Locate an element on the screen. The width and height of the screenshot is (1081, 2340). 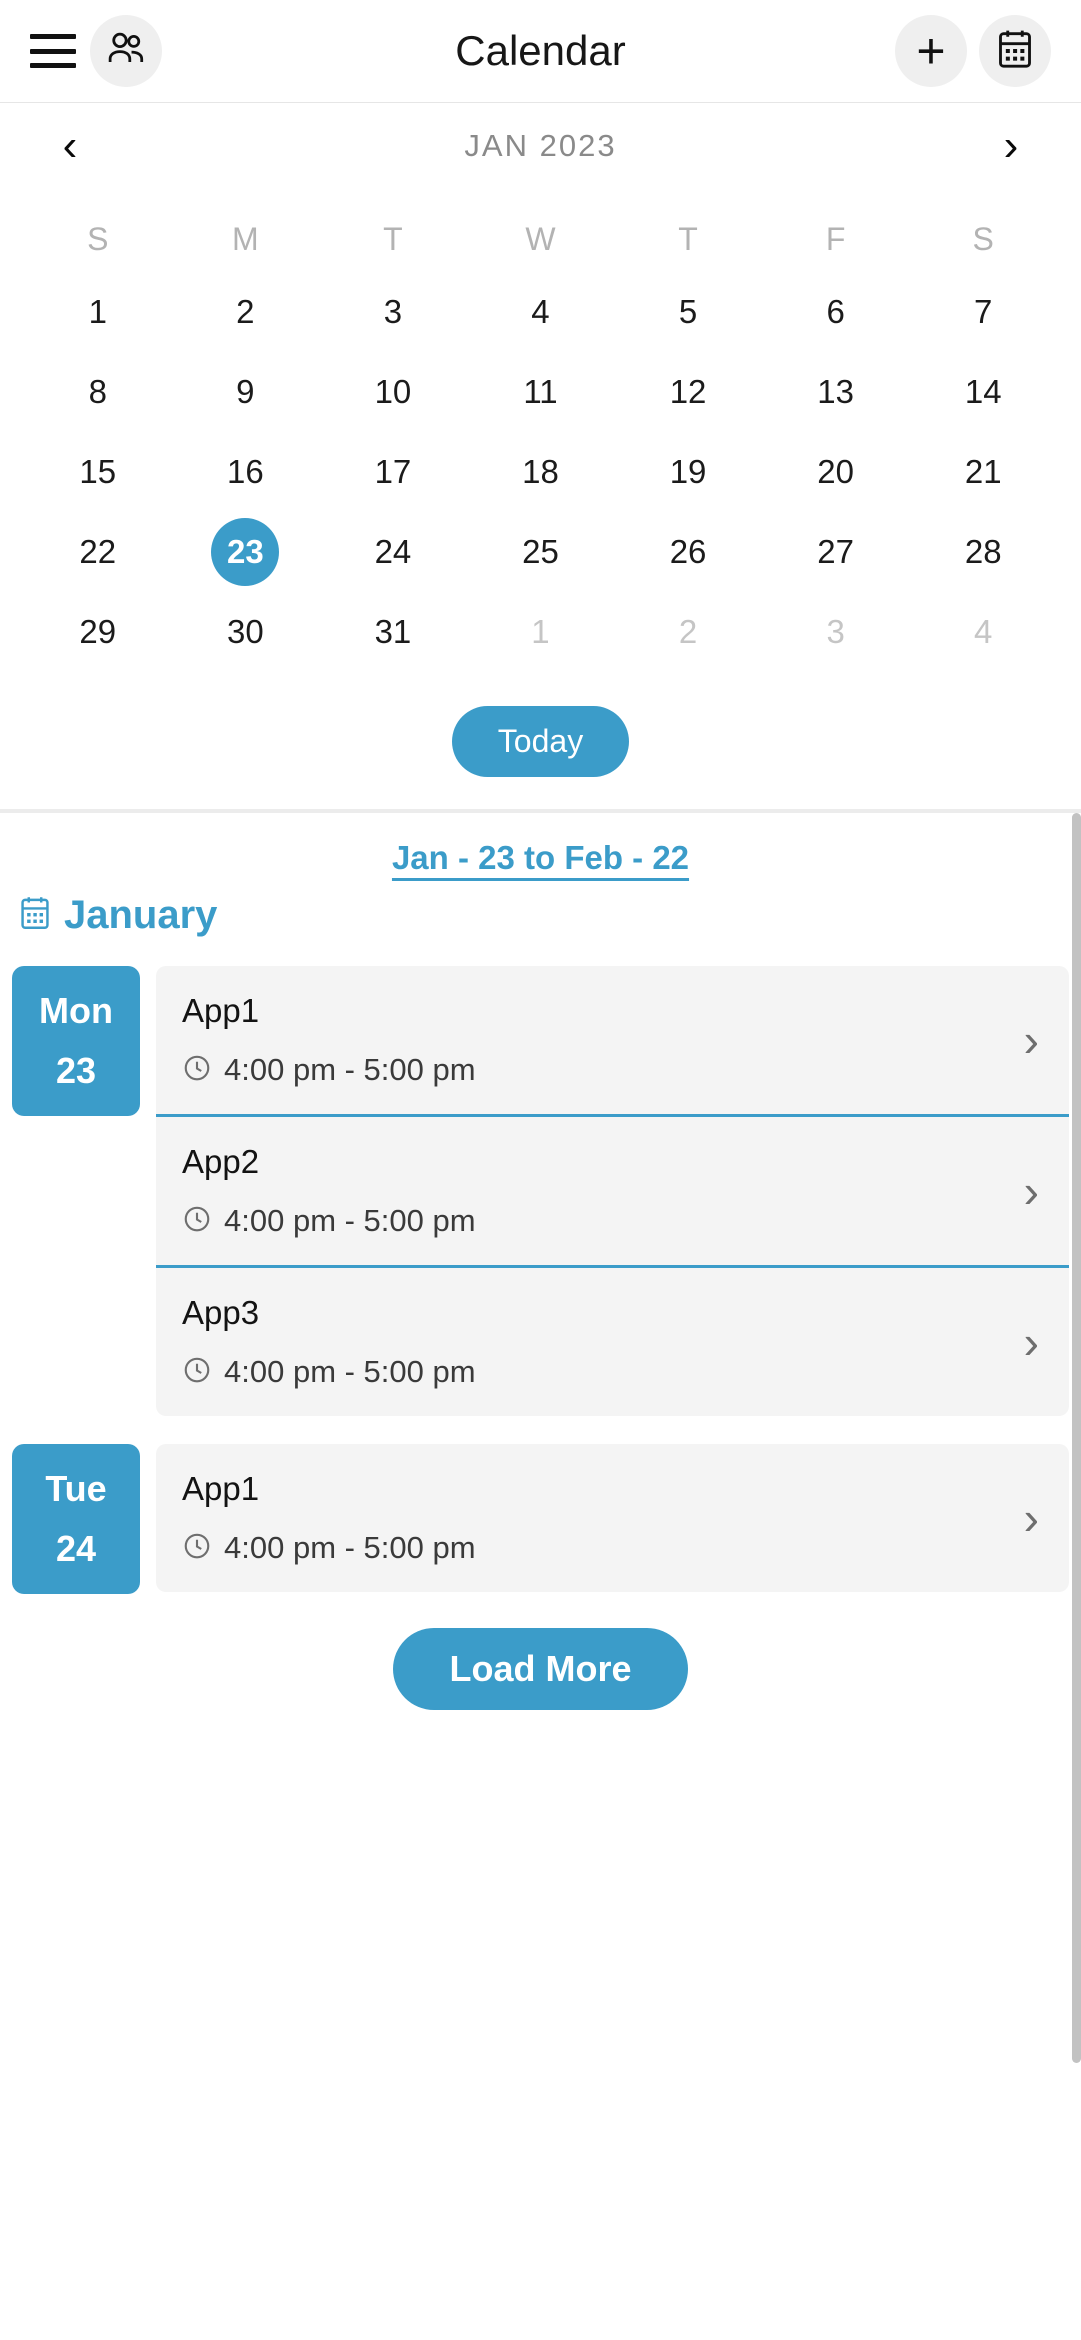
next-month-button: › is located at coordinates (1011, 146).